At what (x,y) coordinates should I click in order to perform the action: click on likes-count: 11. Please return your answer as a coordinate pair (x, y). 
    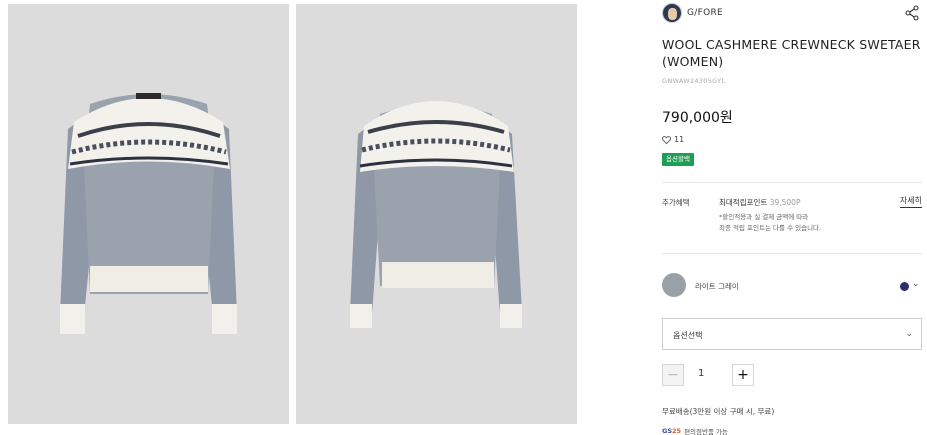
    Looking at the image, I should click on (679, 139).